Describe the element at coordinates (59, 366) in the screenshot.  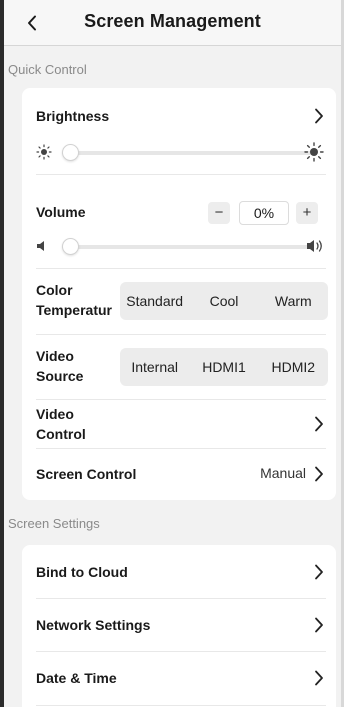
I see `video-source-label: Video Source` at that location.